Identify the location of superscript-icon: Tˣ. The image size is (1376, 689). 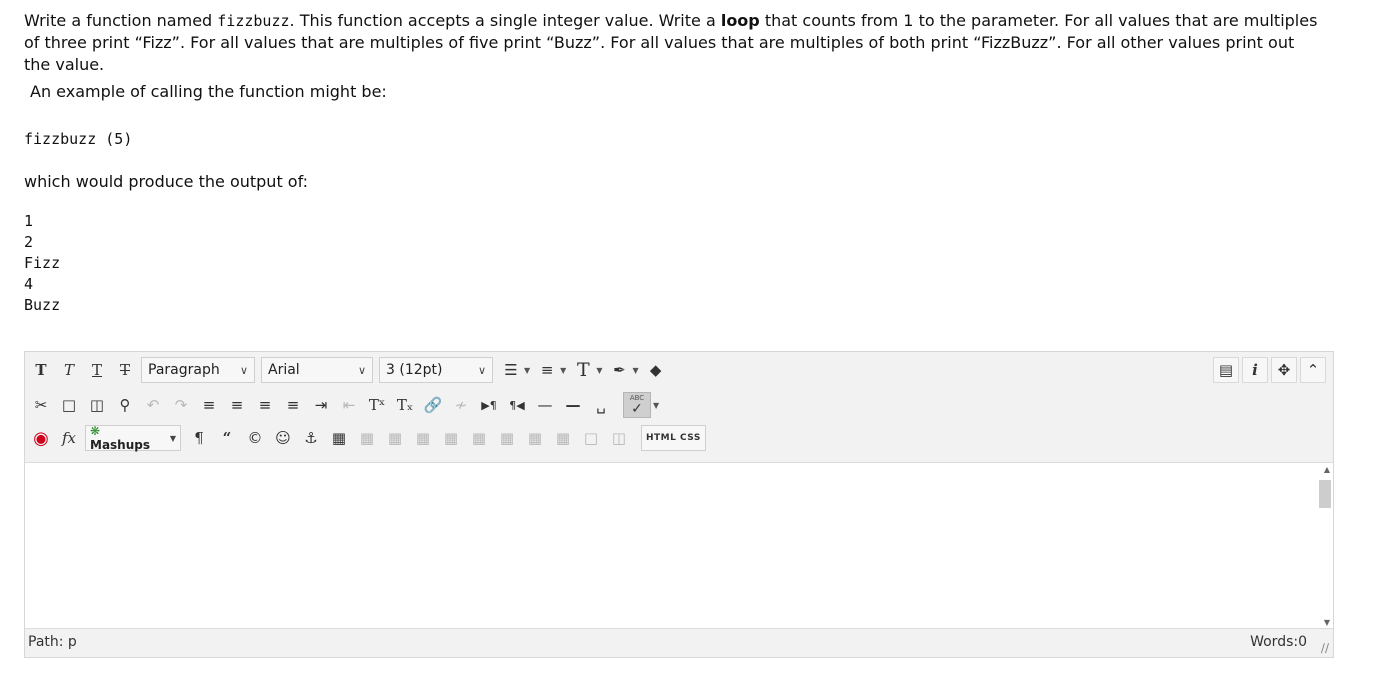
(377, 405).